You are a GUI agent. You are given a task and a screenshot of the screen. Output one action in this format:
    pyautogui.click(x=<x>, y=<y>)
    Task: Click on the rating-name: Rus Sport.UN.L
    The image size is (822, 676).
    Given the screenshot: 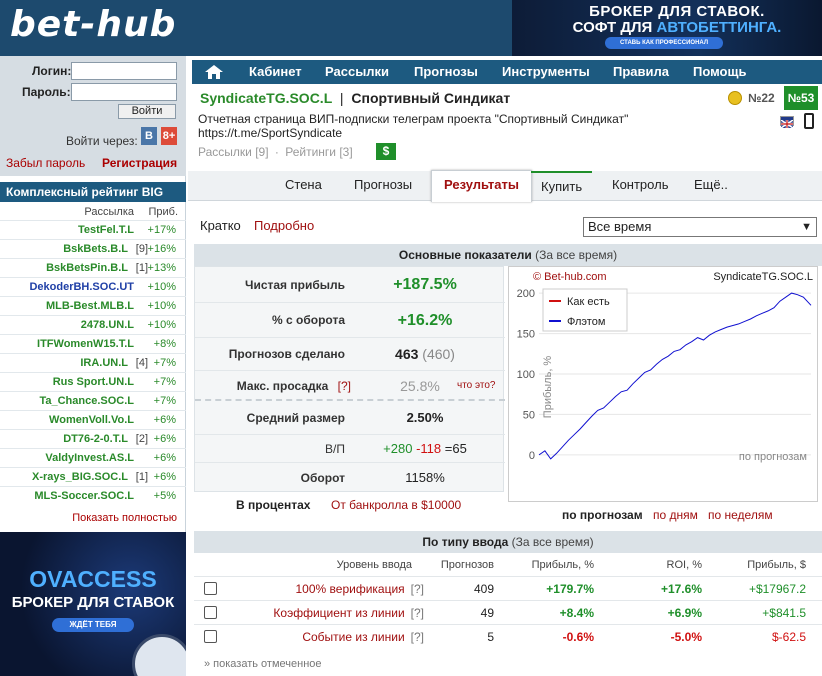 What is the action you would take?
    pyautogui.click(x=93, y=382)
    